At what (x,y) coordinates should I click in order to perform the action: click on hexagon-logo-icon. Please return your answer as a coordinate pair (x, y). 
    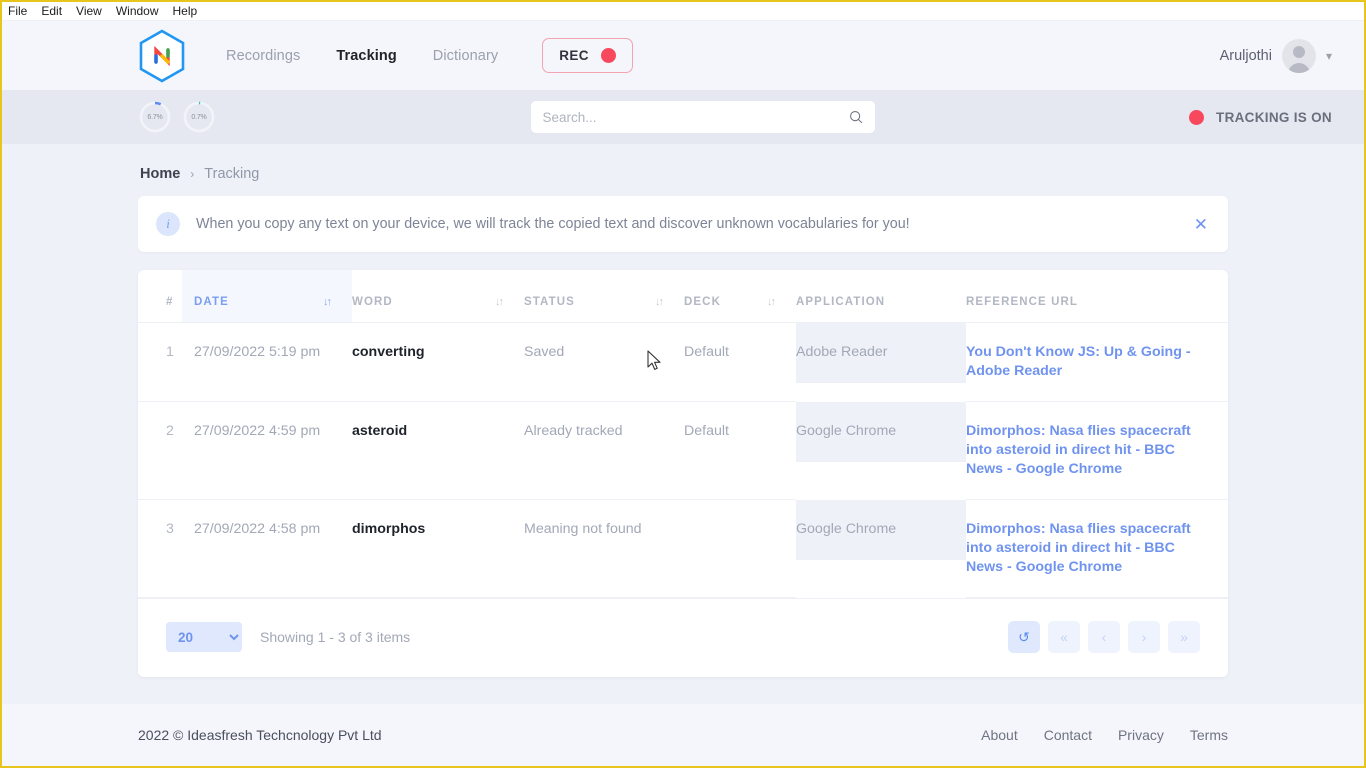
    Looking at the image, I should click on (162, 55).